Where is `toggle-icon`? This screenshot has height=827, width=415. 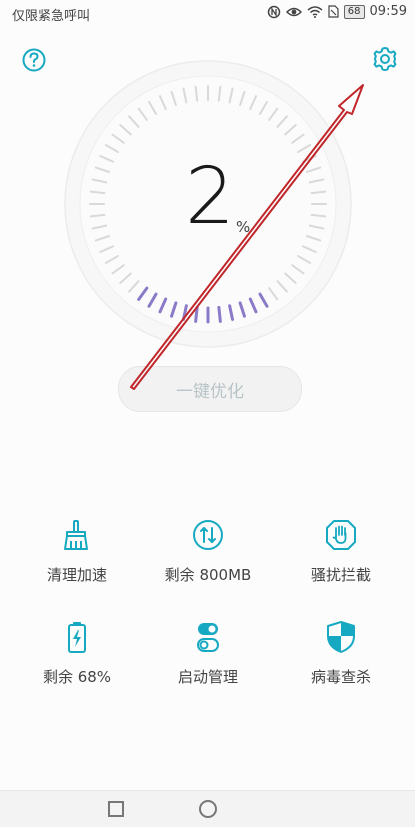
toggle-icon is located at coordinates (208, 637).